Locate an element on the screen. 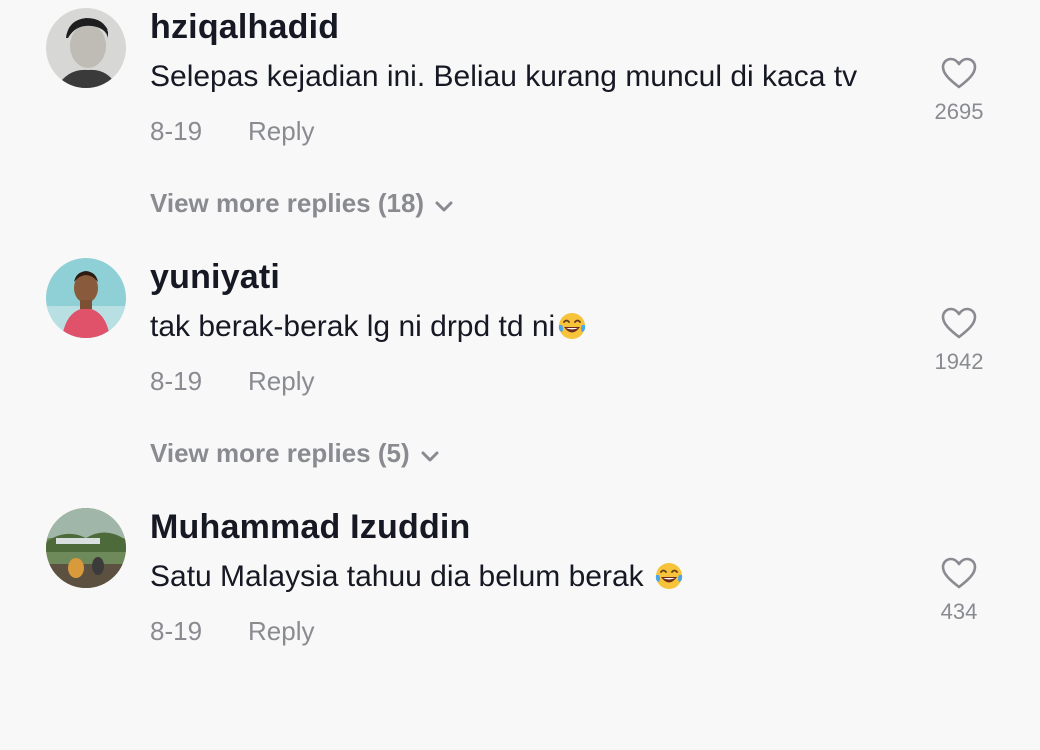 The width and height of the screenshot is (1040, 750). like-count: 2695 is located at coordinates (959, 111).